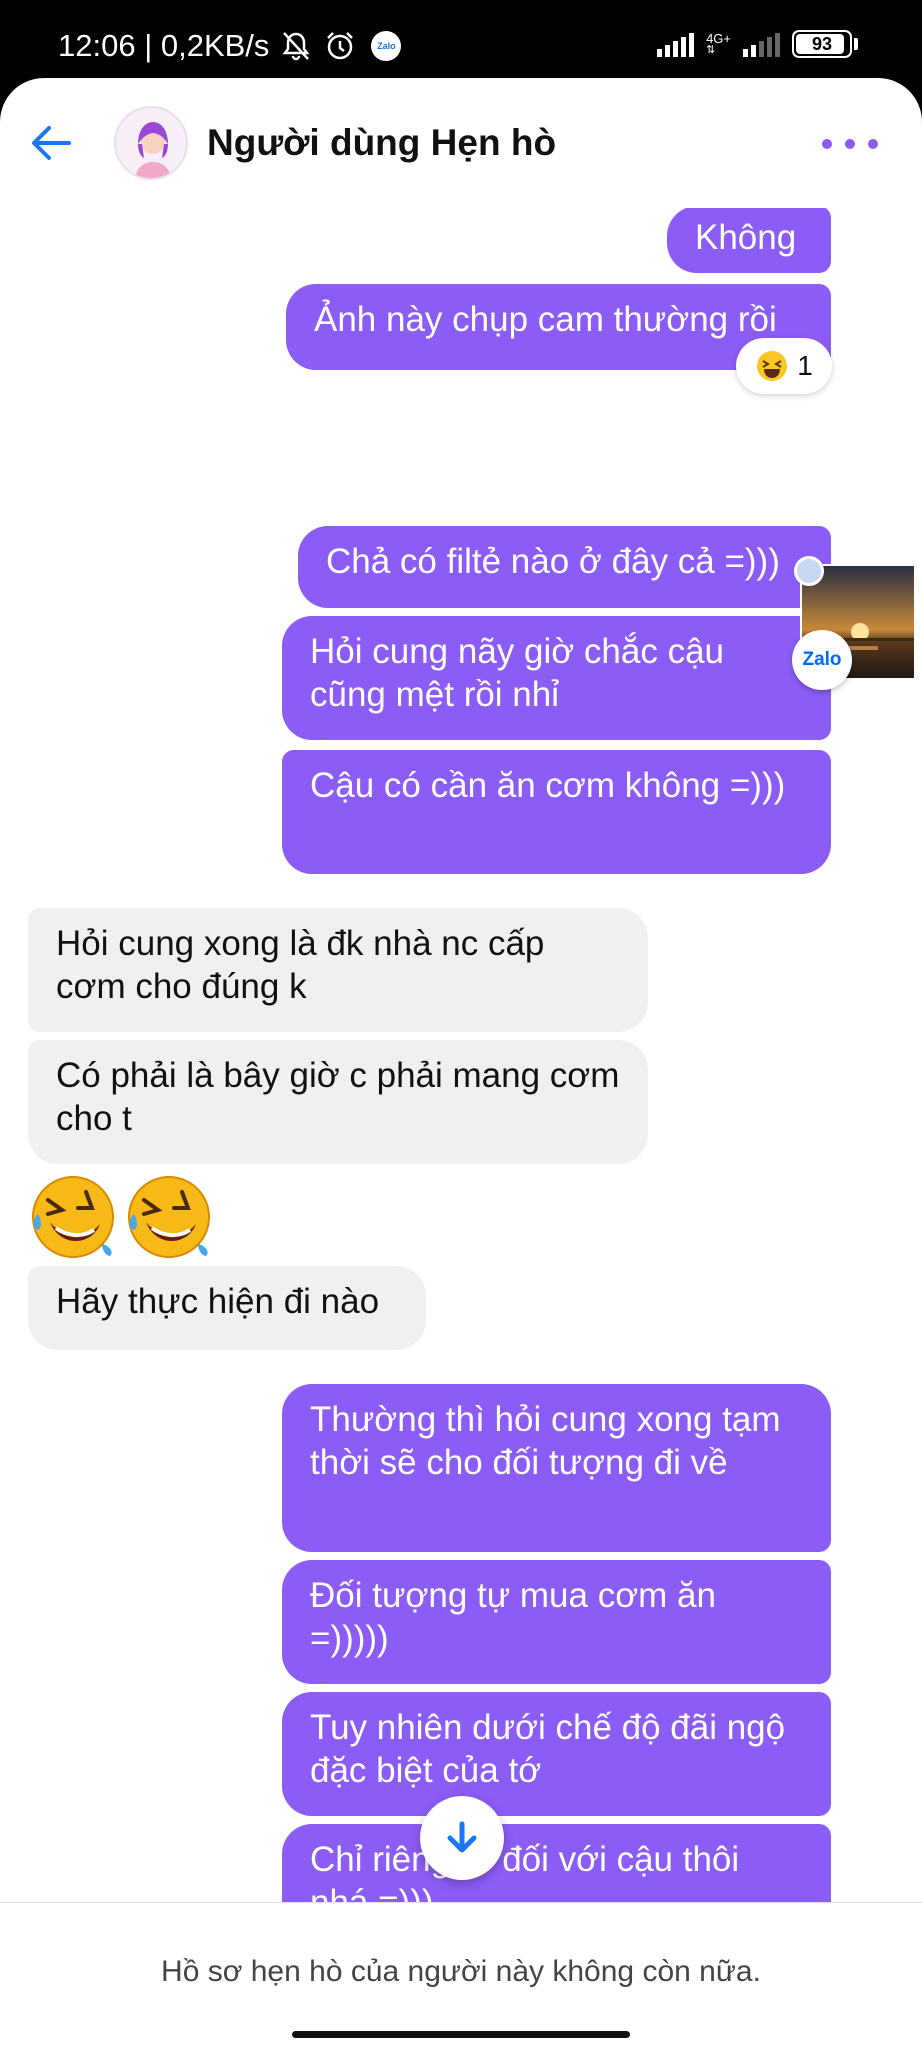 The image size is (922, 2048). What do you see at coordinates (772, 366) in the screenshot?
I see `laughing-emoji-icon` at bounding box center [772, 366].